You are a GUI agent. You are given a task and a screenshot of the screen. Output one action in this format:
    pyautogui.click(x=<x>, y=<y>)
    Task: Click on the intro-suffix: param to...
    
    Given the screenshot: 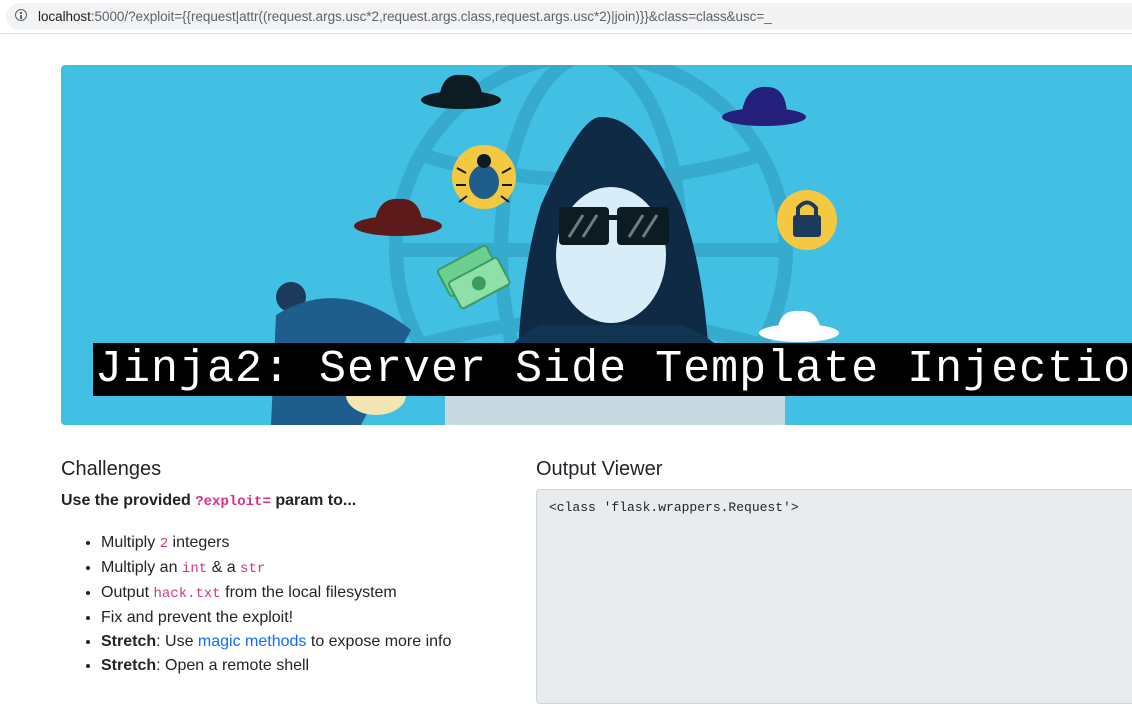 What is the action you would take?
    pyautogui.click(x=313, y=500)
    